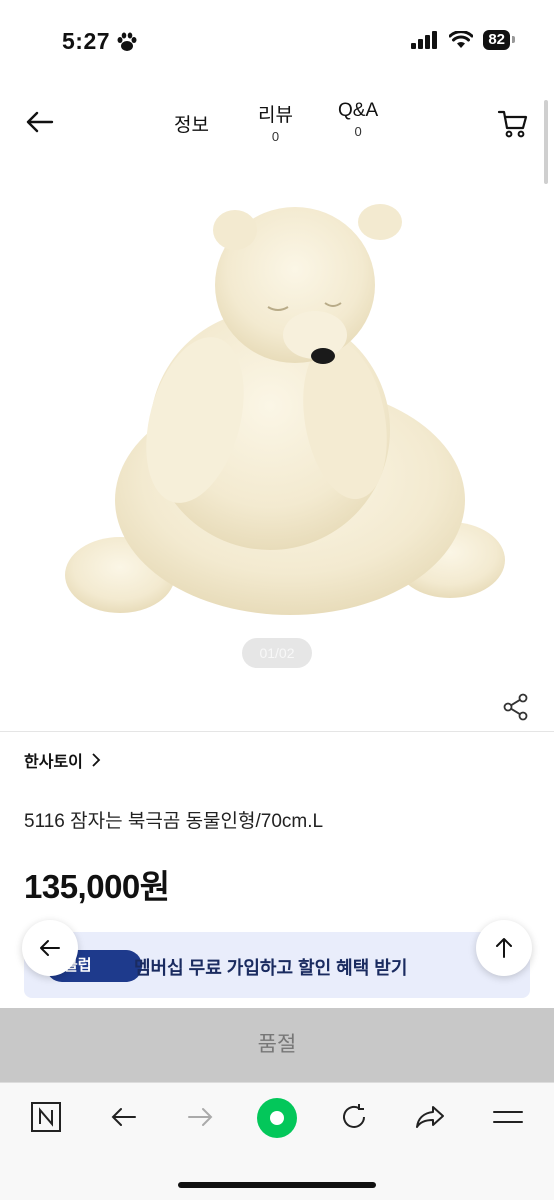 The image size is (554, 1200). I want to click on share-icon, so click(516, 707).